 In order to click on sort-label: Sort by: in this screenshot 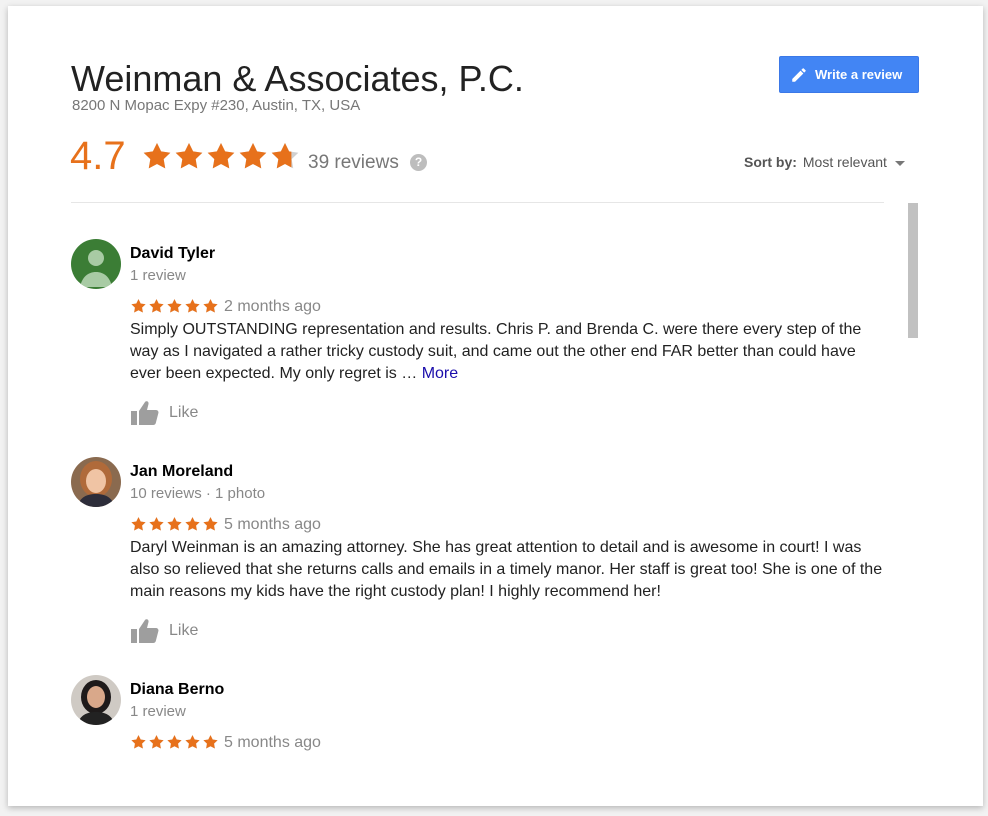, I will do `click(770, 162)`.